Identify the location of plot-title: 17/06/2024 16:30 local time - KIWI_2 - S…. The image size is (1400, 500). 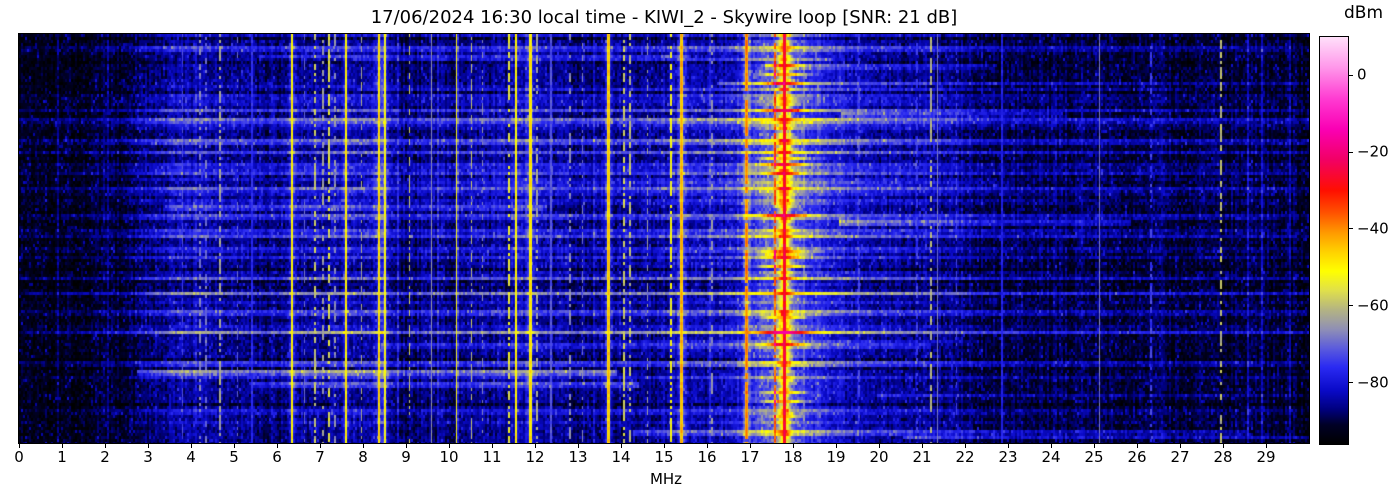
(664, 17).